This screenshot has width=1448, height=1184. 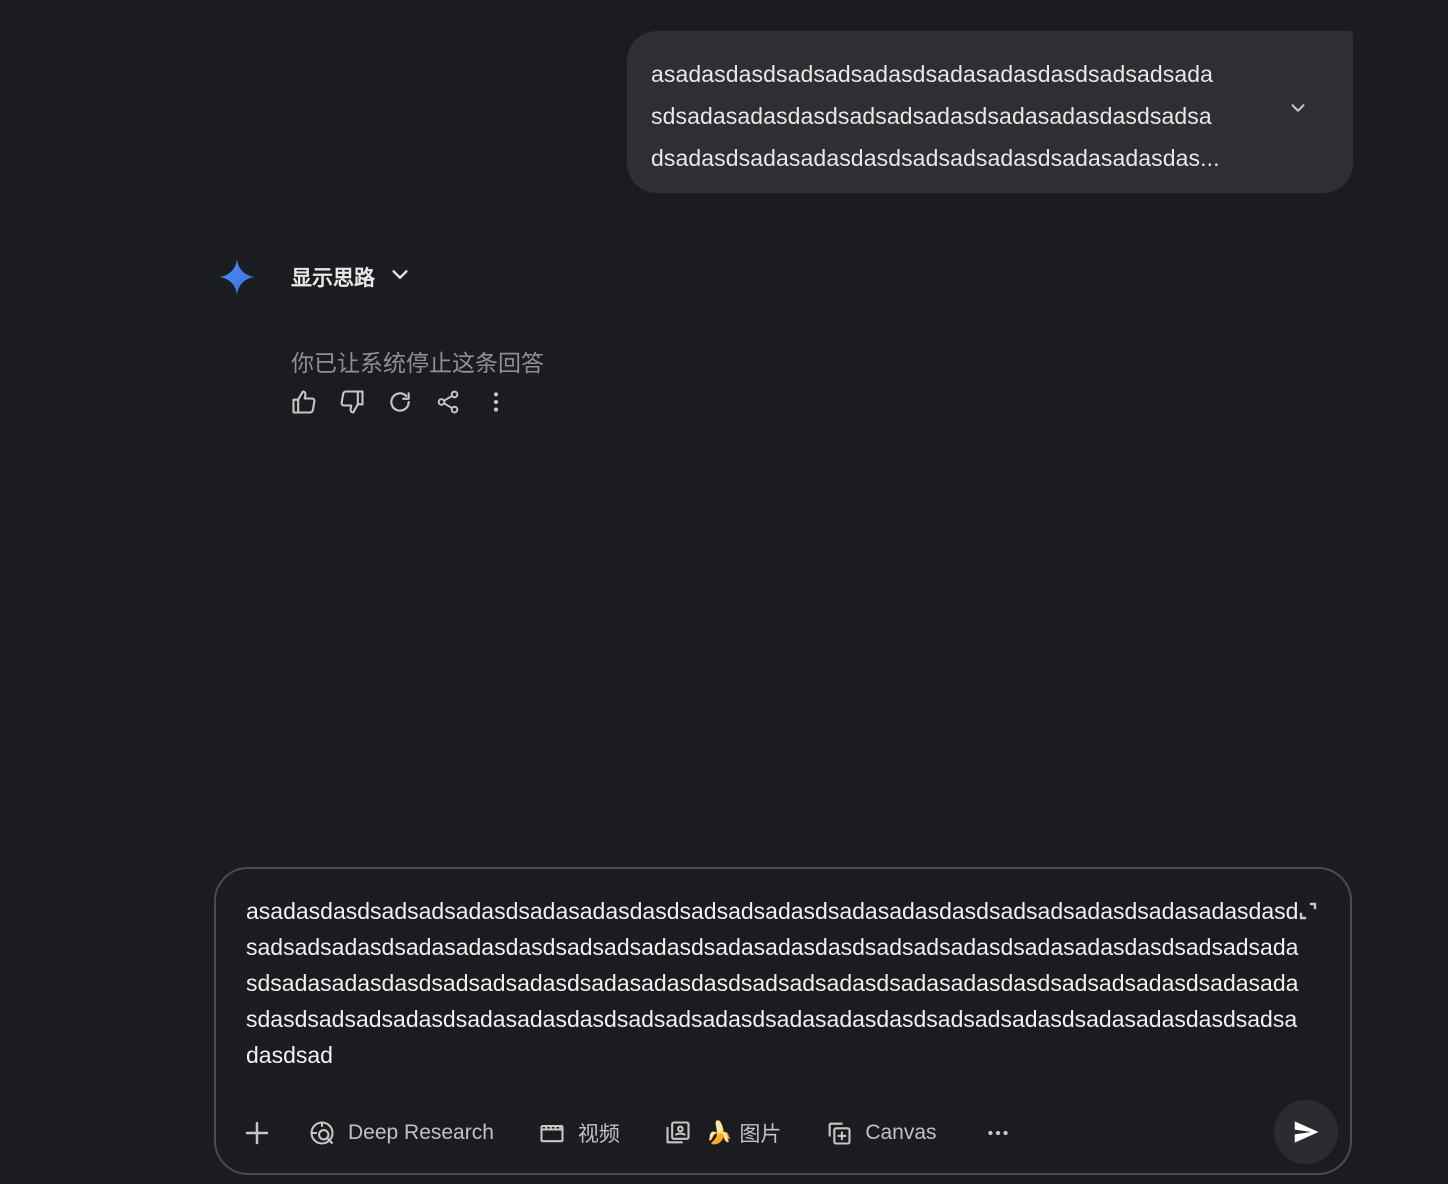 I want to click on image-label: 图片, so click(x=760, y=1134).